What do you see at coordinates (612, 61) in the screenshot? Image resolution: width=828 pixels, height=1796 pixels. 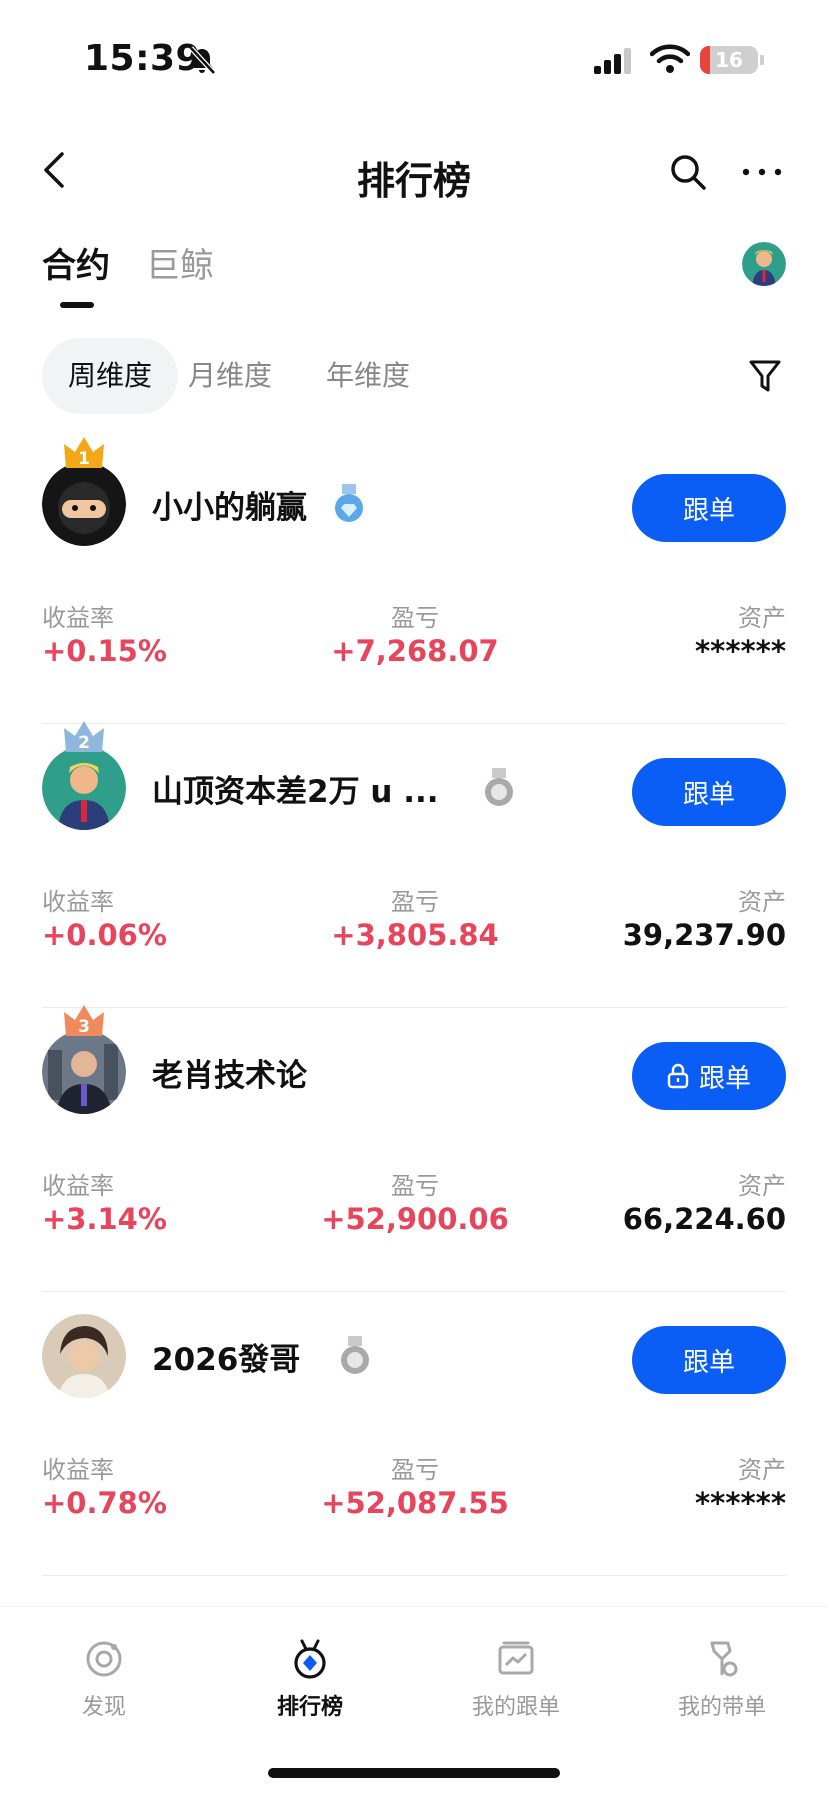 I see `cellular-signal-icon` at bounding box center [612, 61].